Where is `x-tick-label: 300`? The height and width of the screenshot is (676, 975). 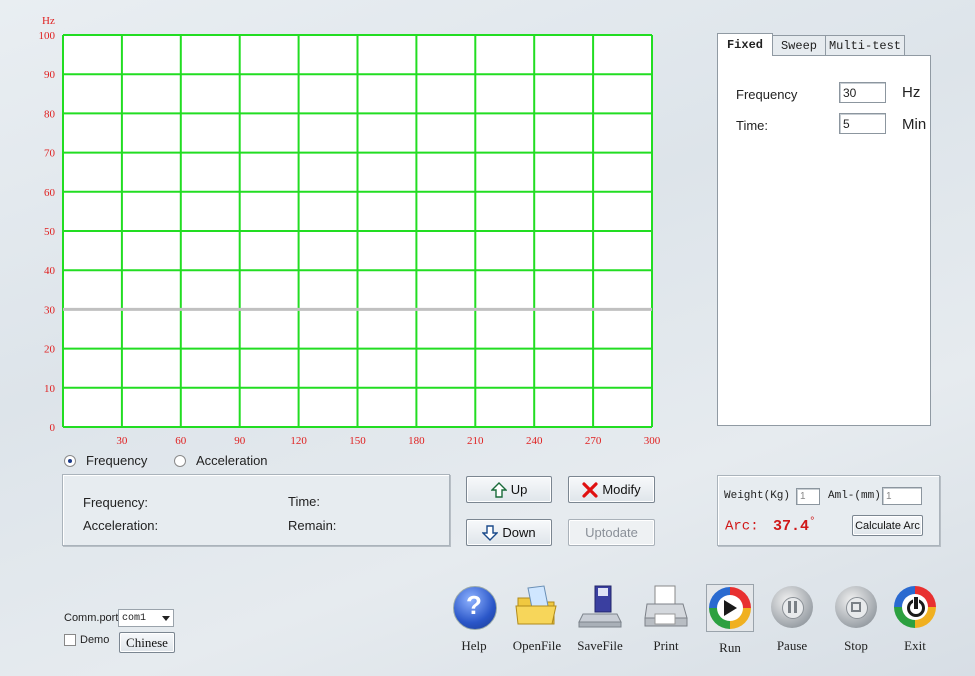
x-tick-label: 300 is located at coordinates (652, 441).